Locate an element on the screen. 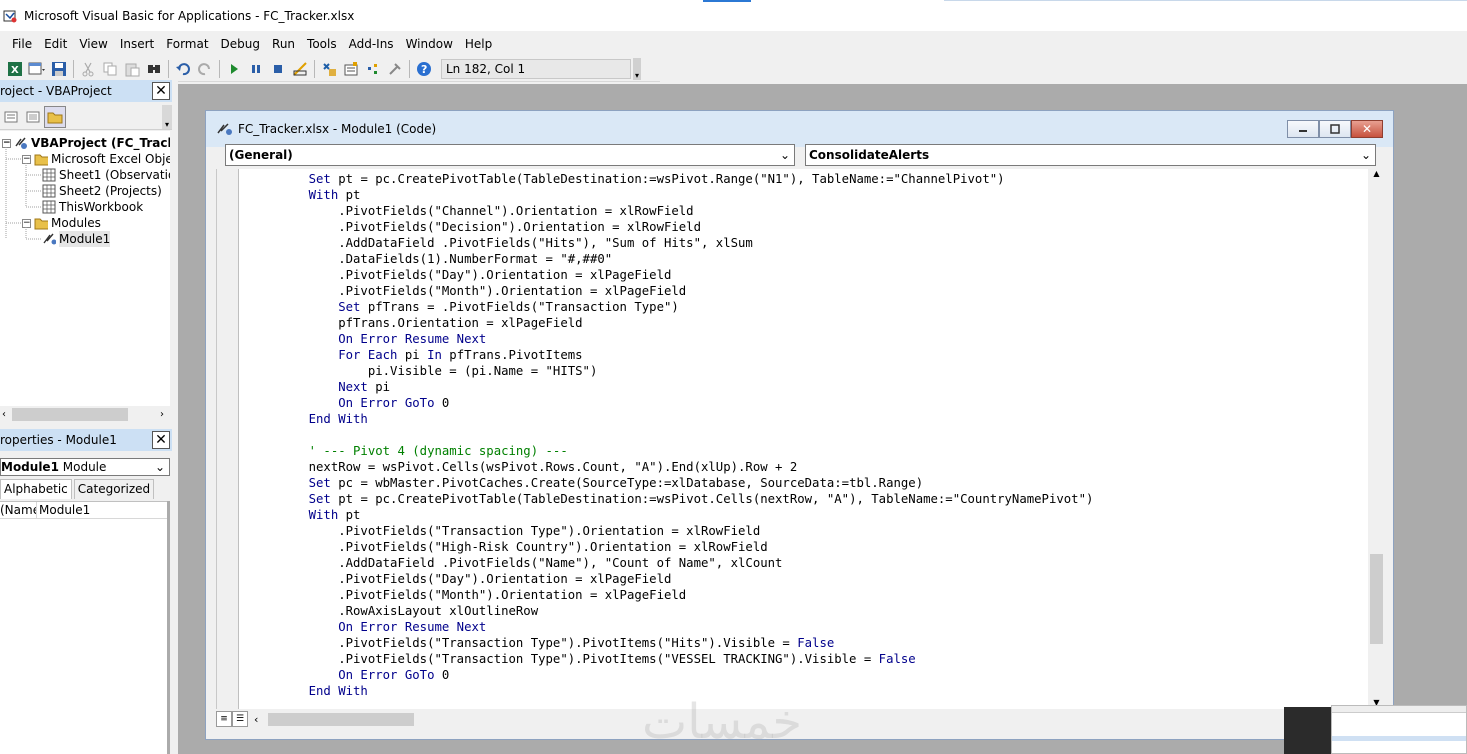 This screenshot has width=1467, height=754. paste-icon is located at coordinates (132, 69).